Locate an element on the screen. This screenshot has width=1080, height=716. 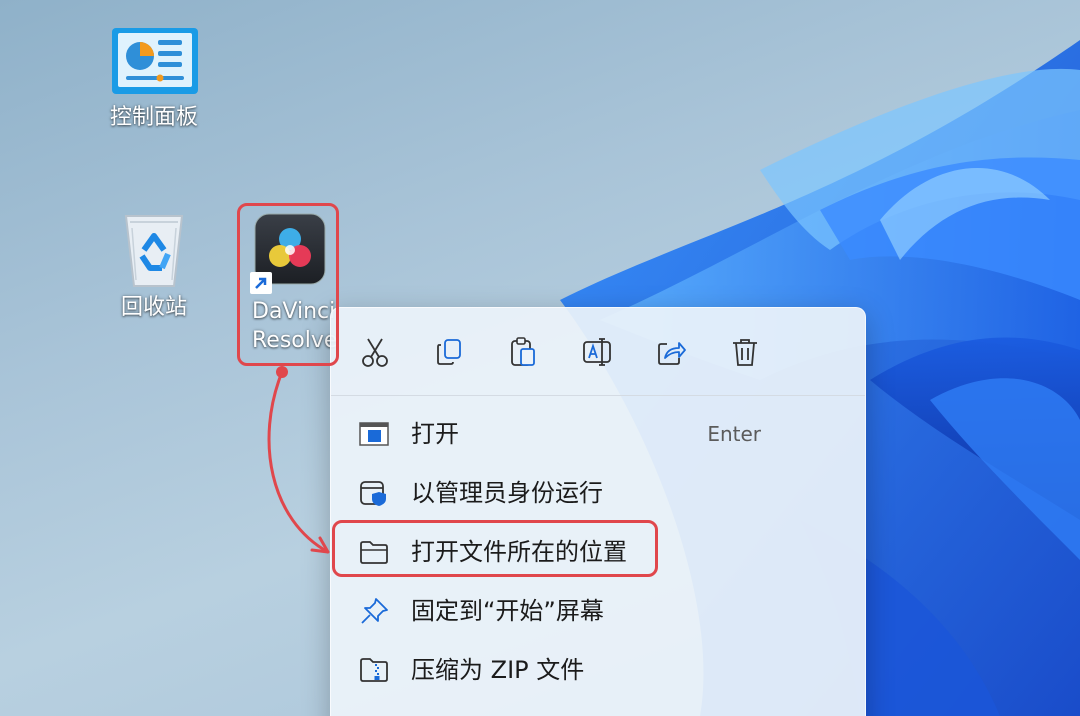
desktop-icon-label: 回收站 is located at coordinates (153, 307).